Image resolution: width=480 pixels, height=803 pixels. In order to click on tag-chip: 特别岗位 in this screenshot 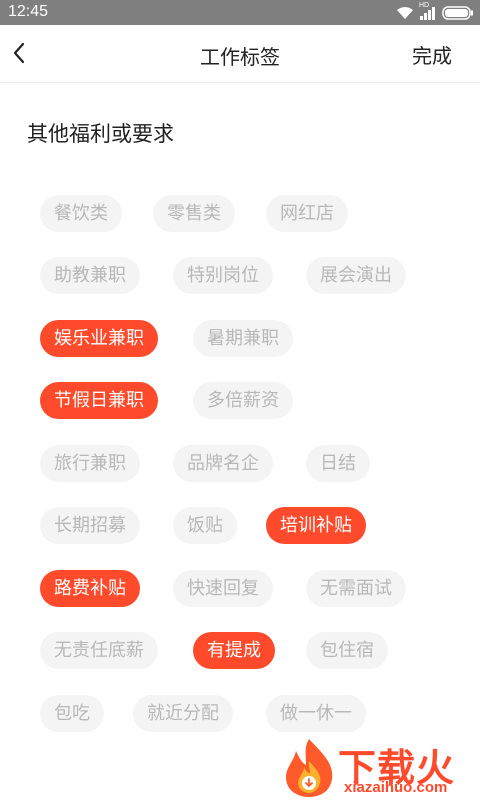, I will do `click(223, 275)`.